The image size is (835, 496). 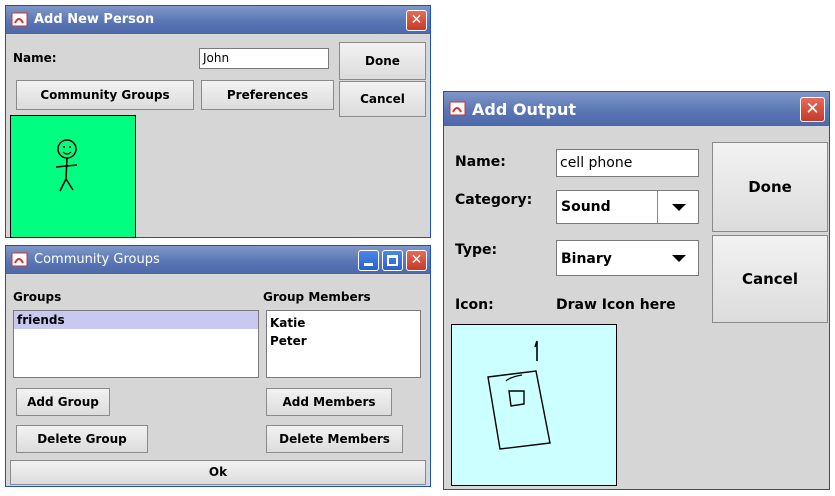 What do you see at coordinates (136, 344) in the screenshot?
I see `groups-list: friends` at bounding box center [136, 344].